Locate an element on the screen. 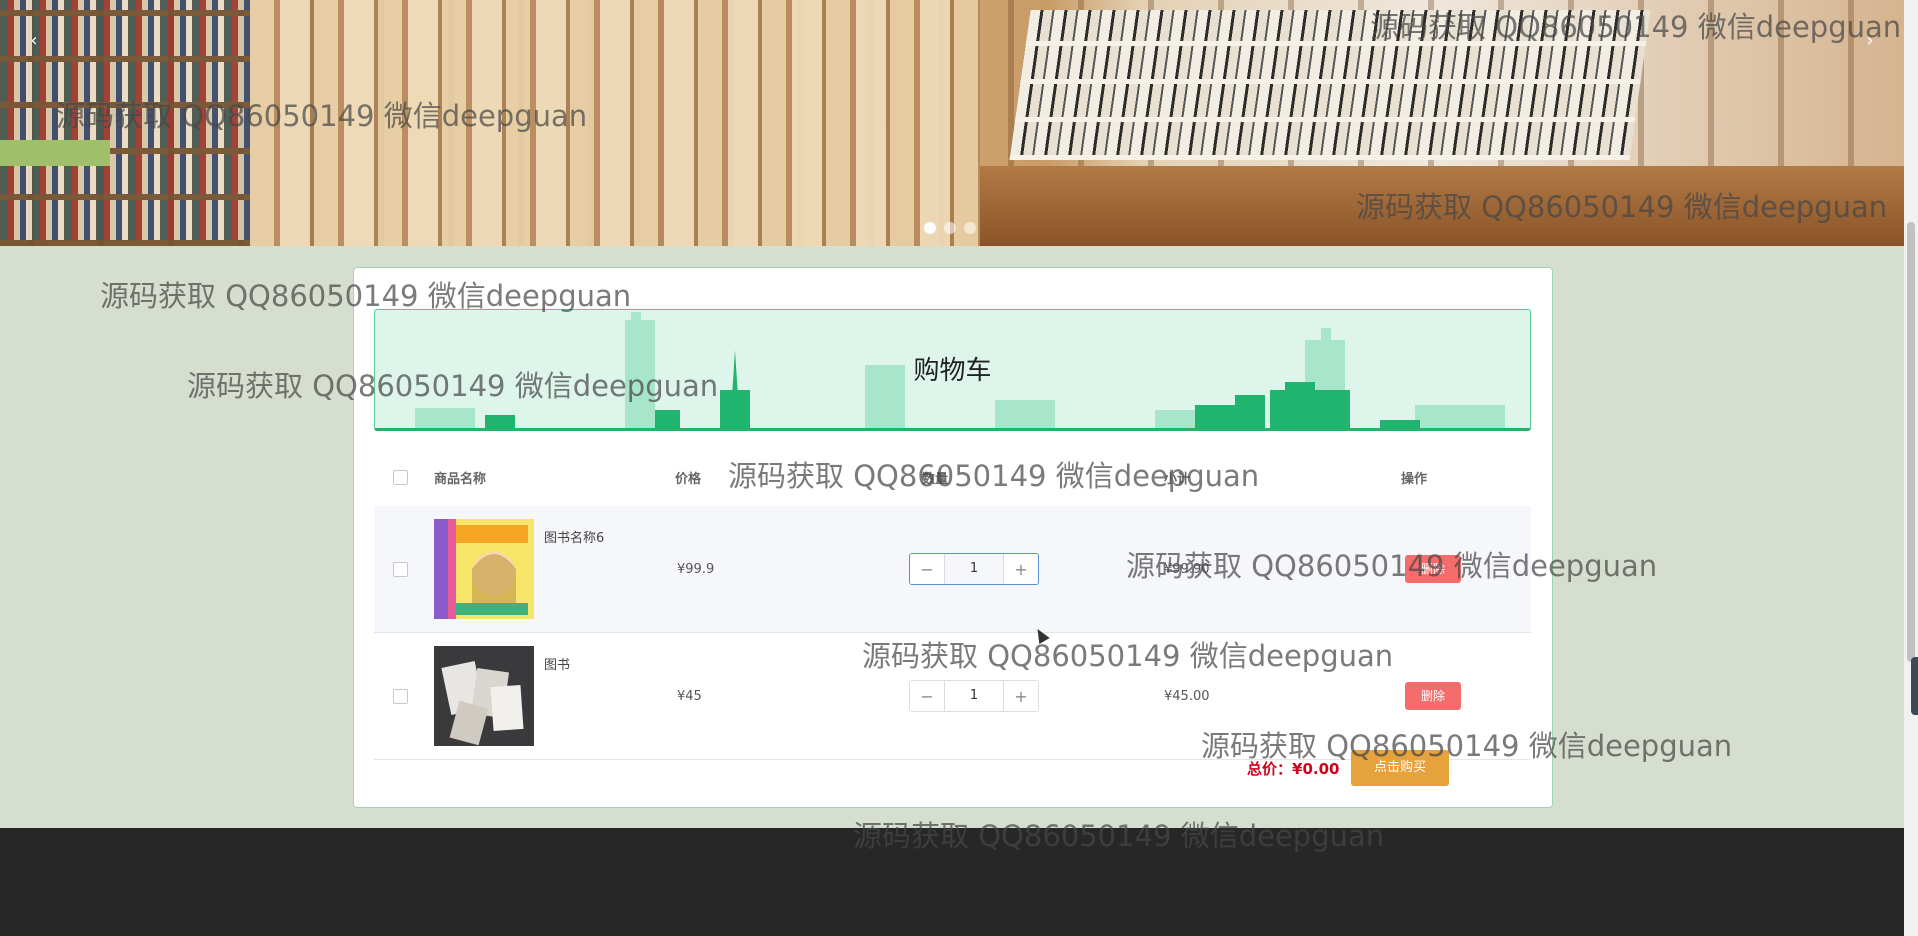 The height and width of the screenshot is (936, 1918). banner-floor is located at coordinates (1442, 206).